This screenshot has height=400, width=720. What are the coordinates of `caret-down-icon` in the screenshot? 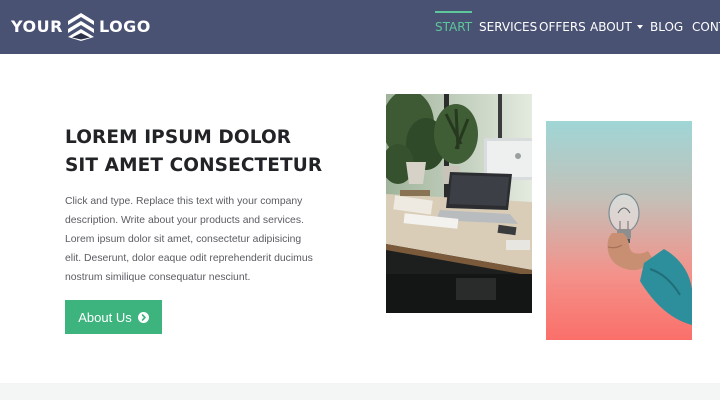 It's located at (639, 26).